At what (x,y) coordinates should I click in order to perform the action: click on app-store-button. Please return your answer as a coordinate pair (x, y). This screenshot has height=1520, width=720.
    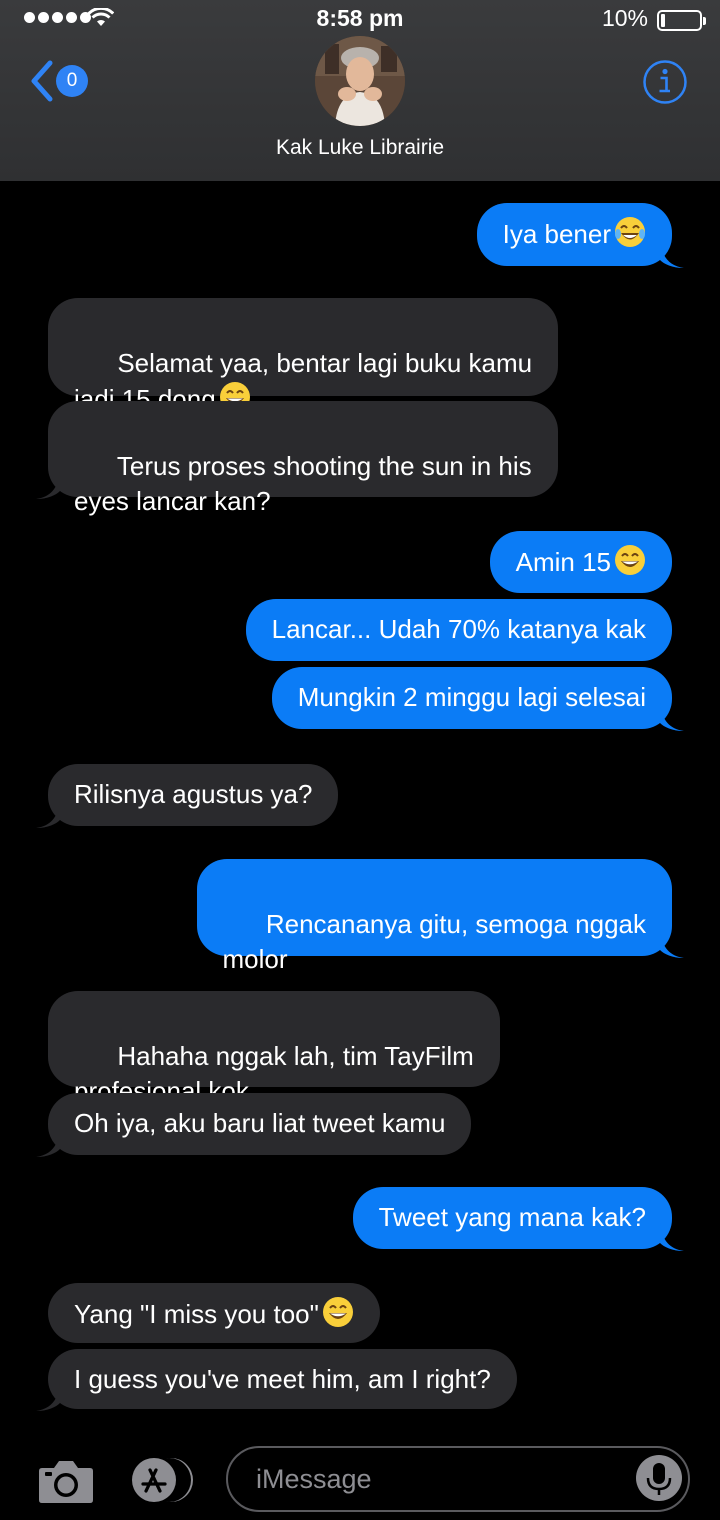
    Looking at the image, I should click on (163, 1480).